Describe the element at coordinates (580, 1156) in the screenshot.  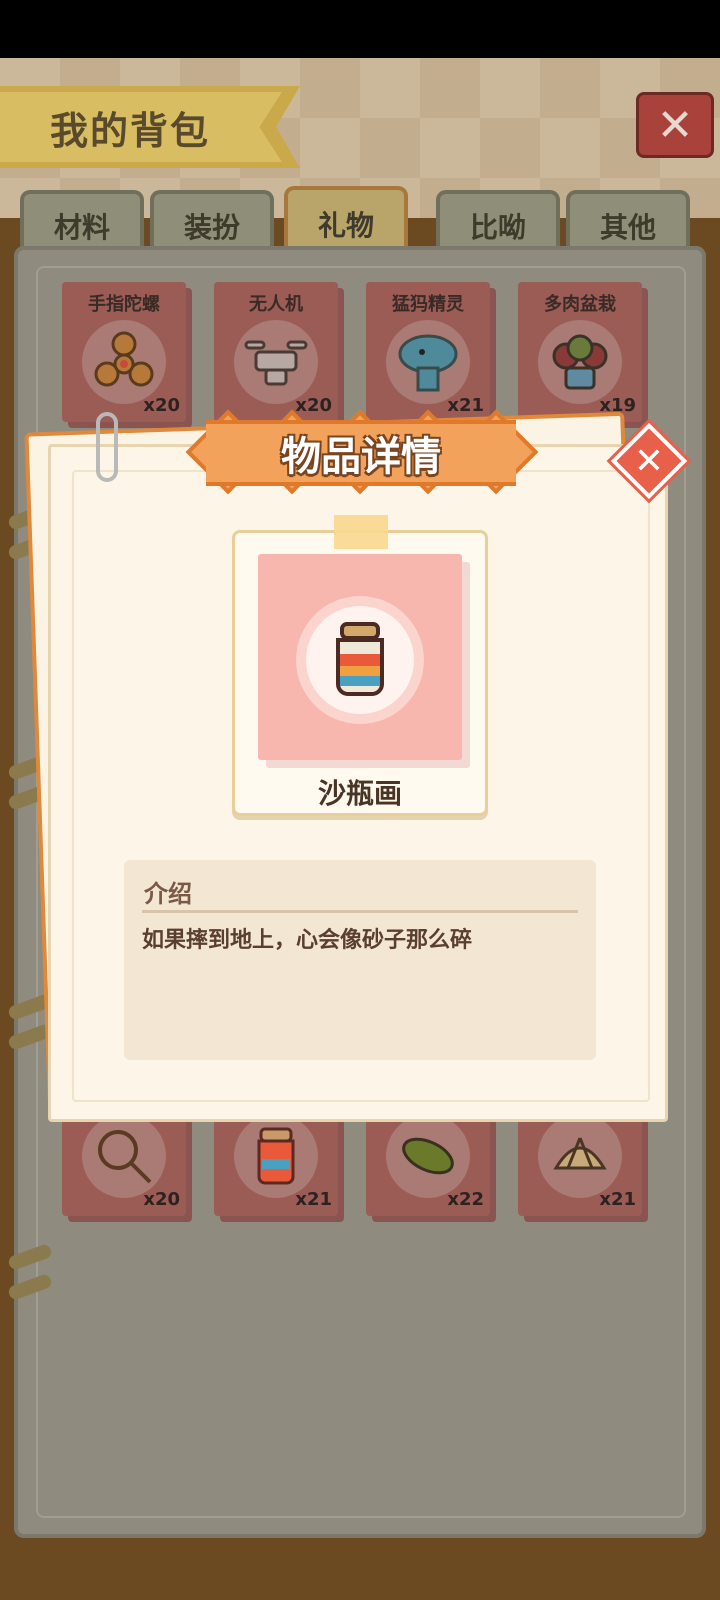
I see `shell-icon` at that location.